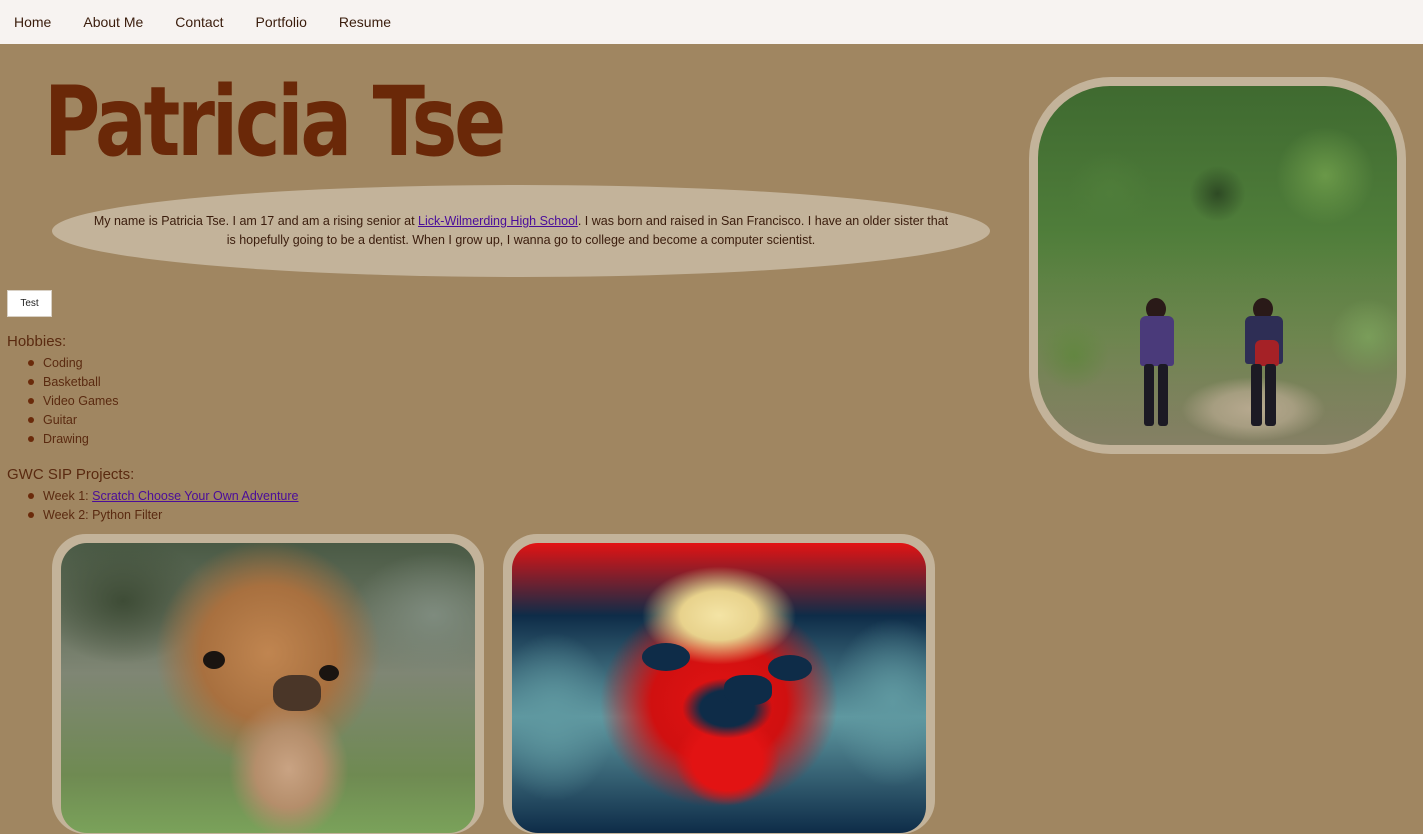  What do you see at coordinates (73, 382) in the screenshot?
I see `list-item: Basketball` at bounding box center [73, 382].